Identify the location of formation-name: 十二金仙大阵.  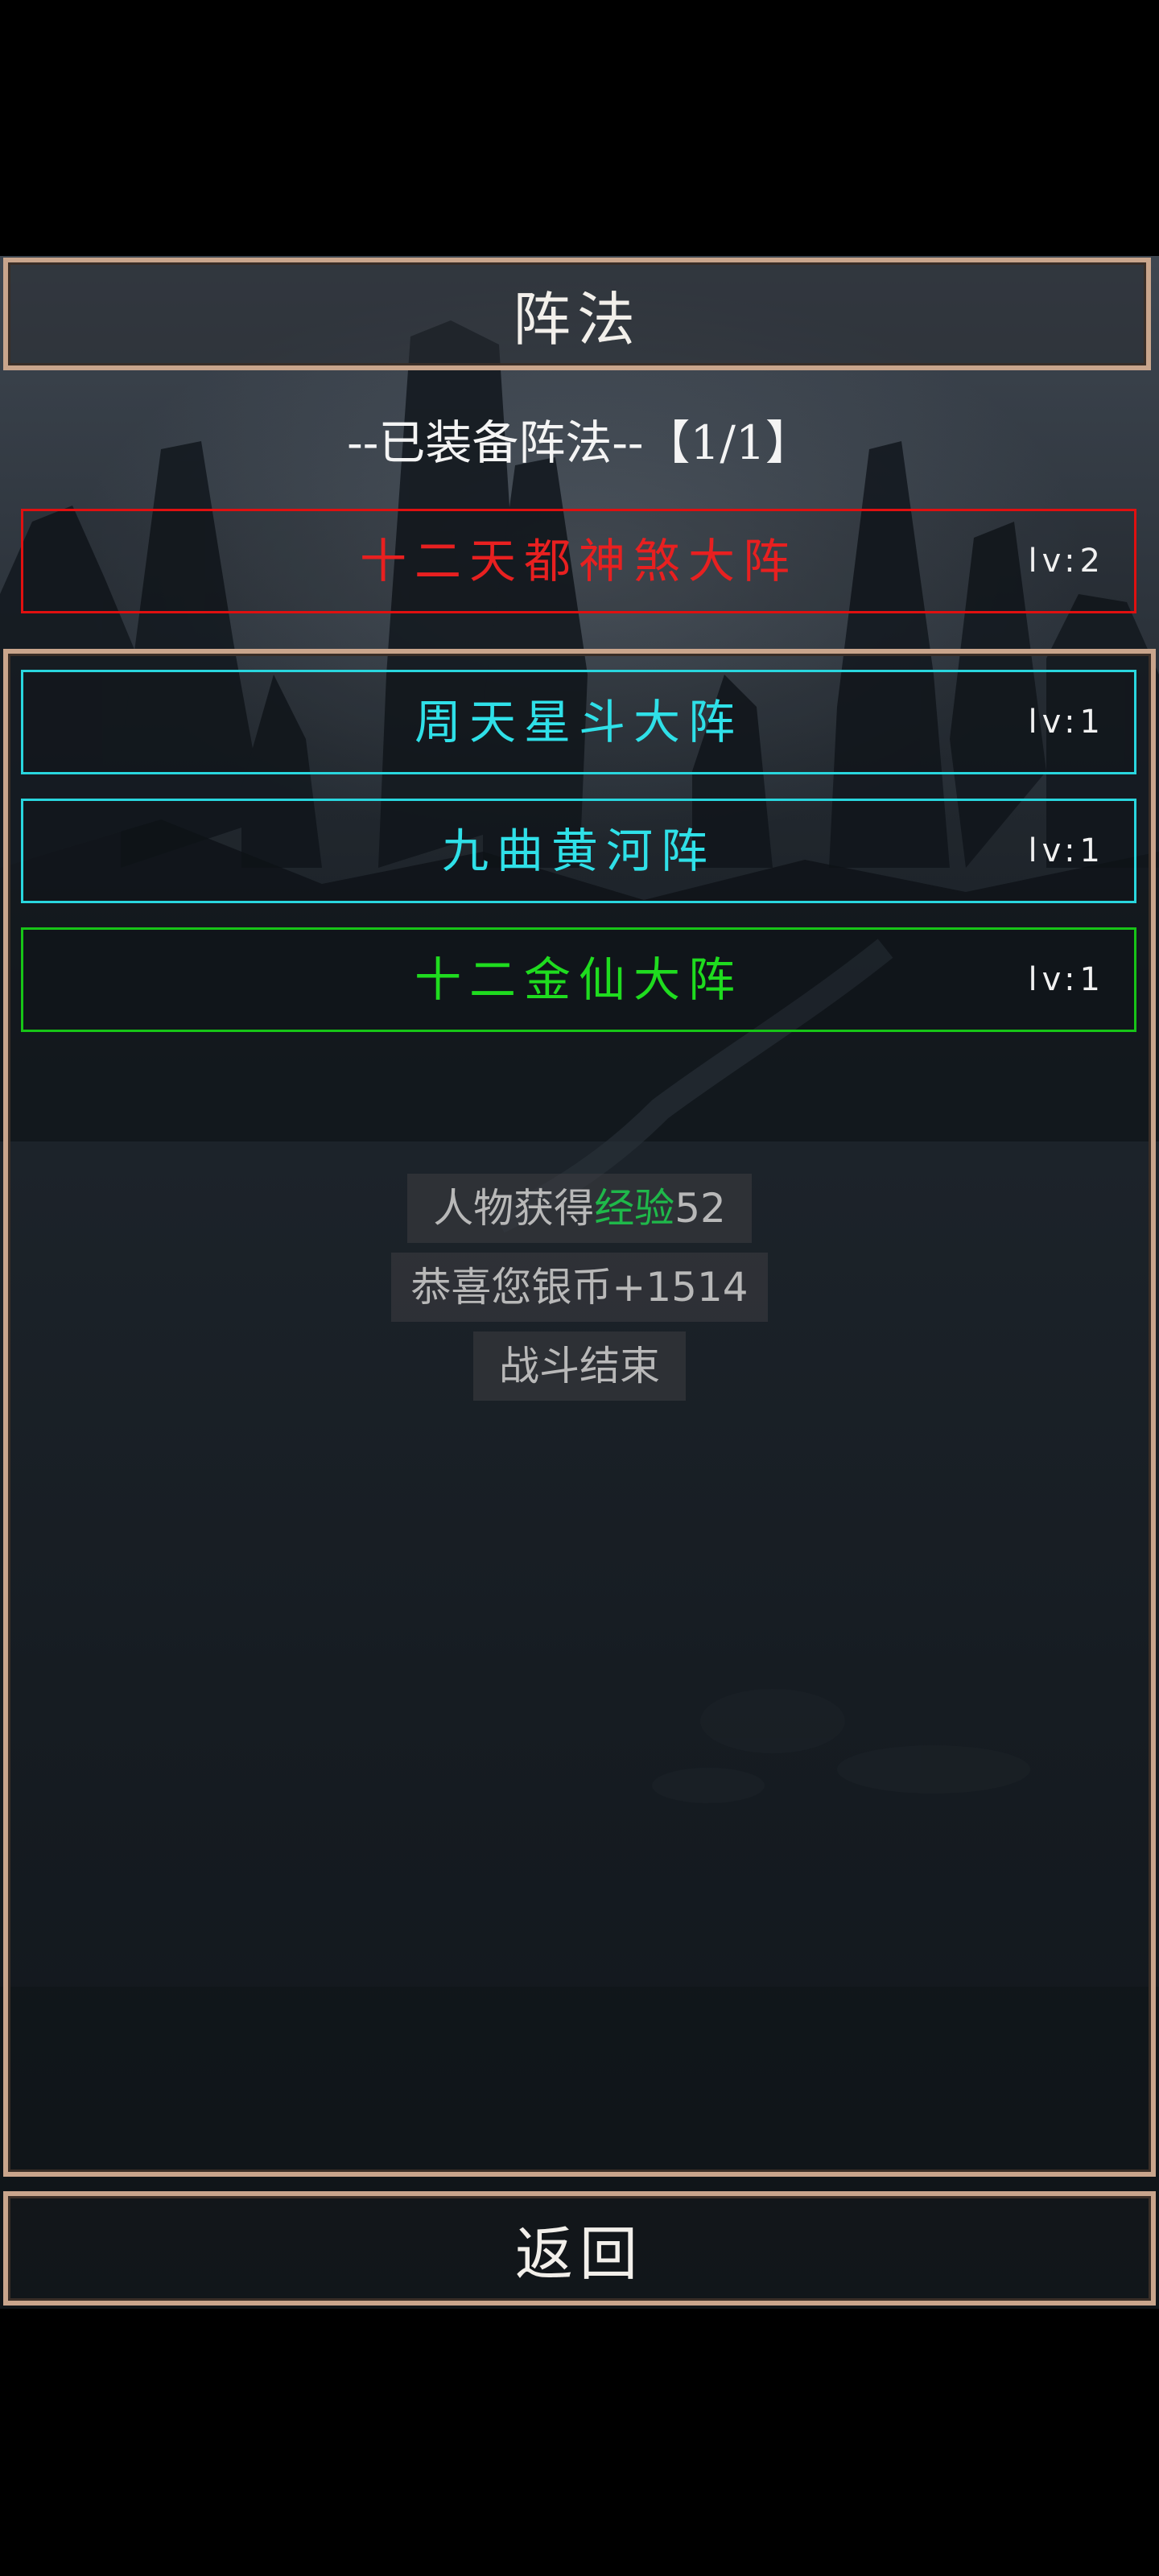
(578, 979).